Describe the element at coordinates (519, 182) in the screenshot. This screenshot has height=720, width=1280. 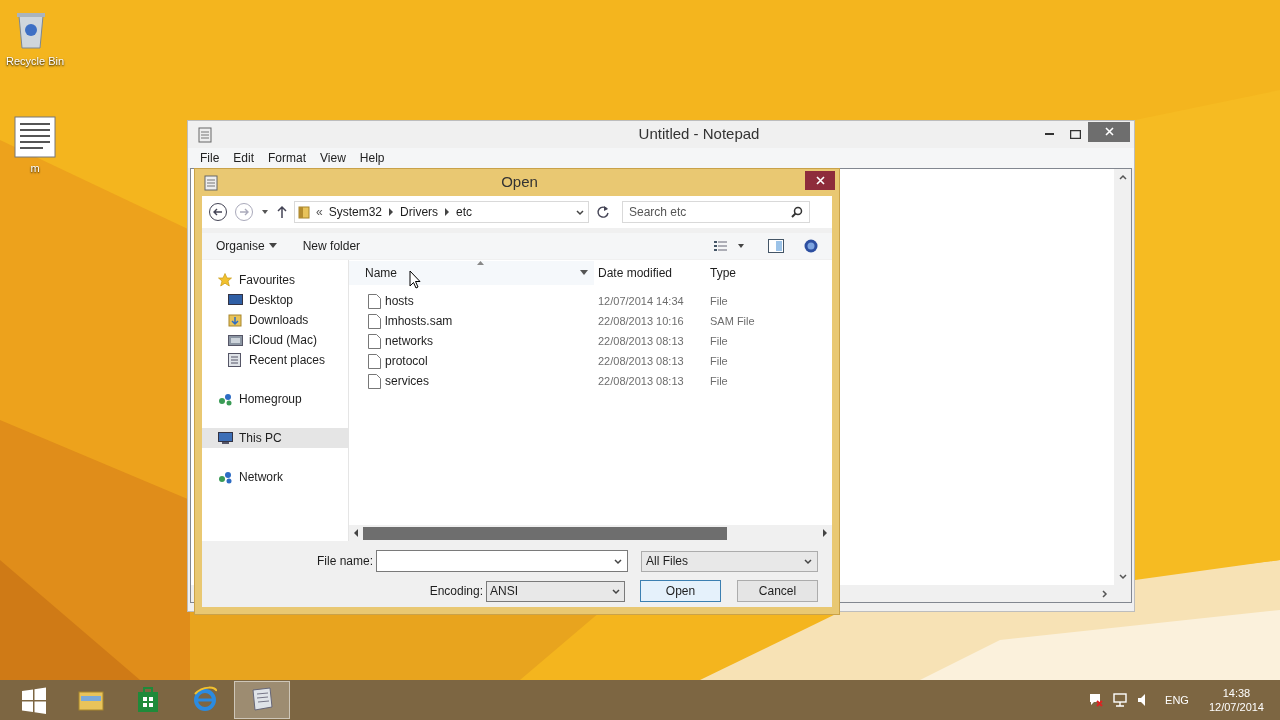
I see `dialog-title: Open` at that location.